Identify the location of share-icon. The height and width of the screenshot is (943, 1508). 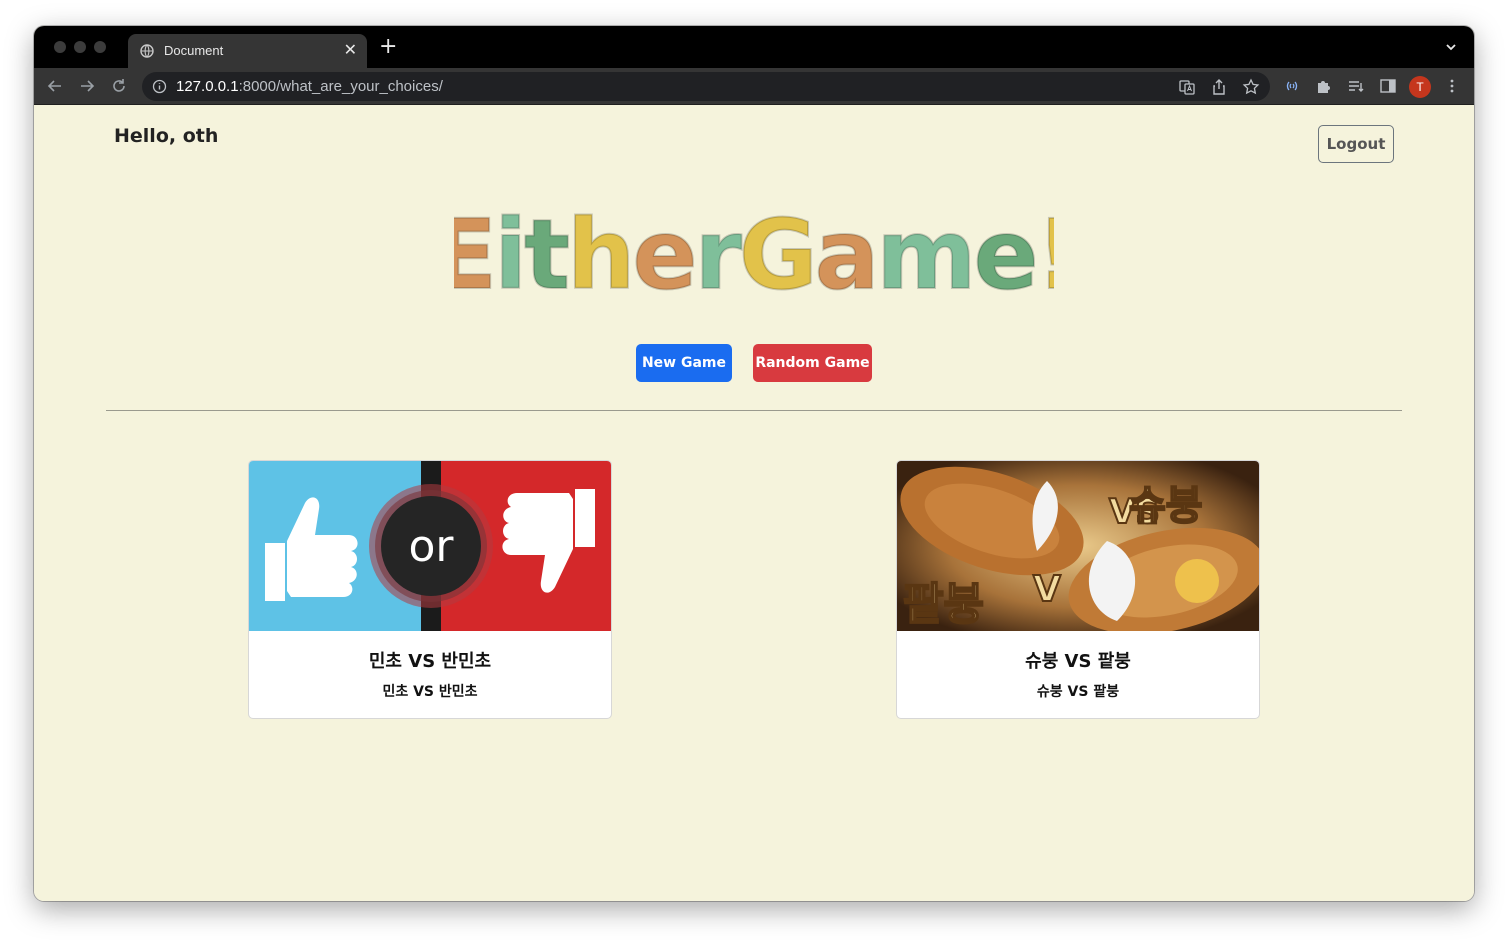
(1219, 87).